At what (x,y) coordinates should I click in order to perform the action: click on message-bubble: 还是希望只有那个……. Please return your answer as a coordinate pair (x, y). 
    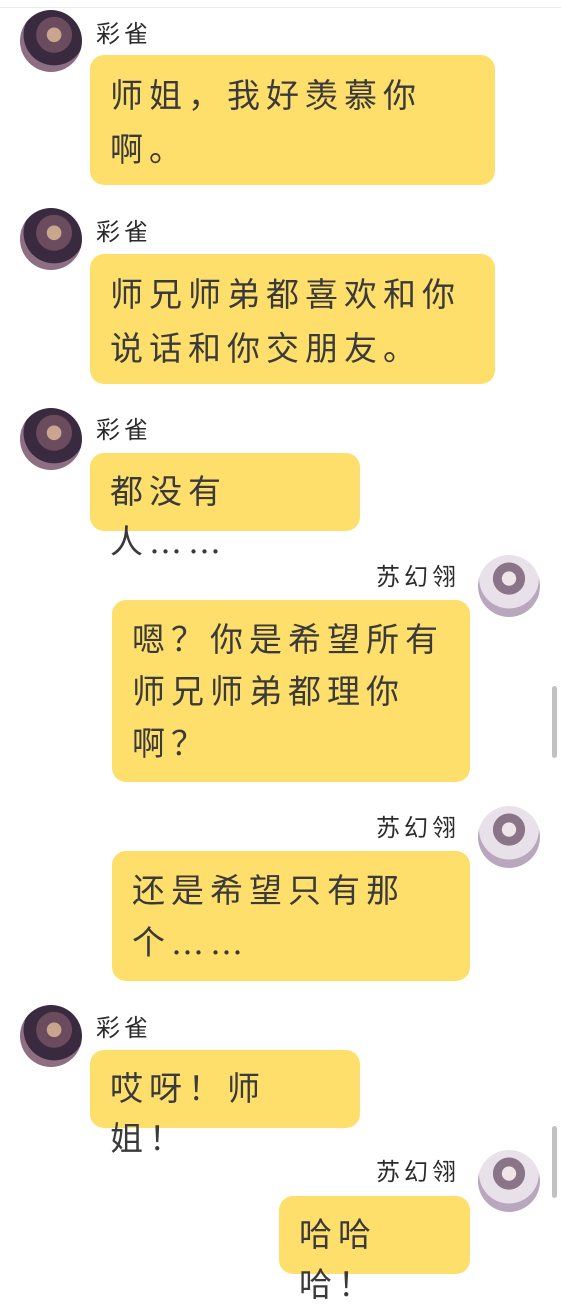
    Looking at the image, I should click on (291, 916).